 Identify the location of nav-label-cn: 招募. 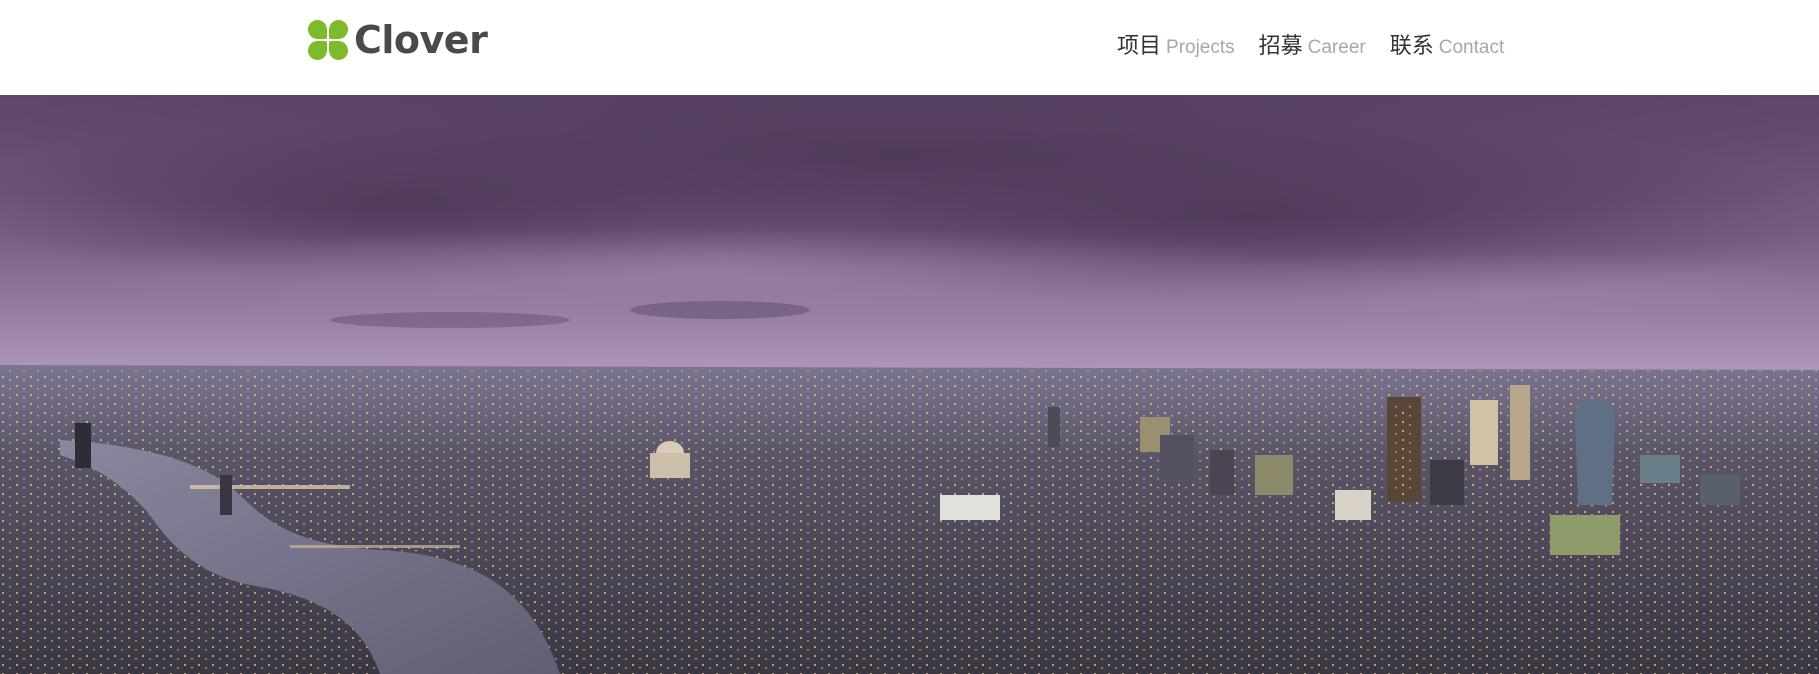
(1280, 46).